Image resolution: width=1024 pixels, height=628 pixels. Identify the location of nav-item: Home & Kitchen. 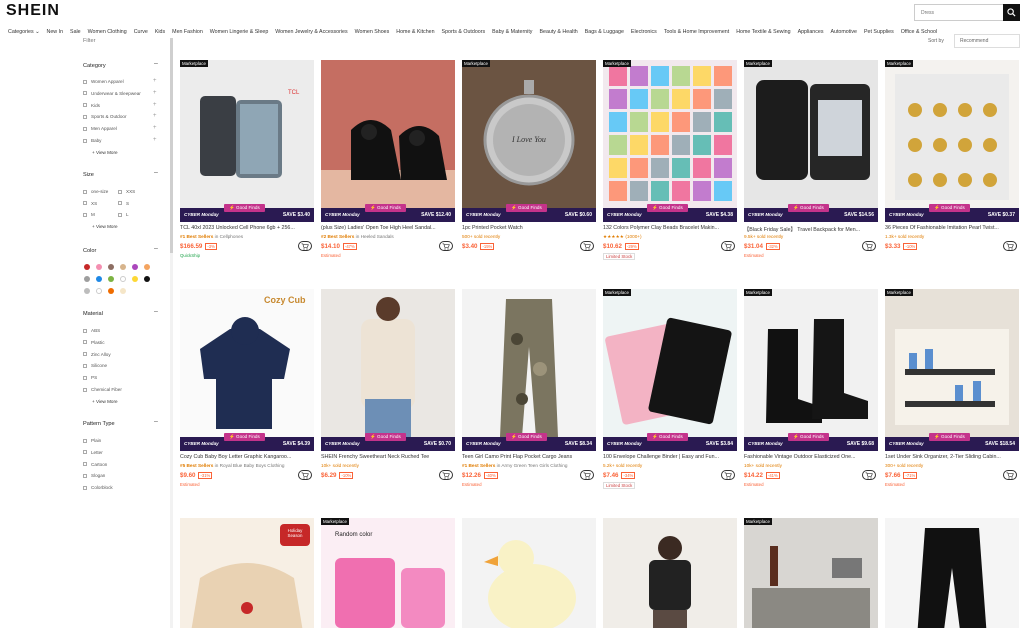
(415, 32).